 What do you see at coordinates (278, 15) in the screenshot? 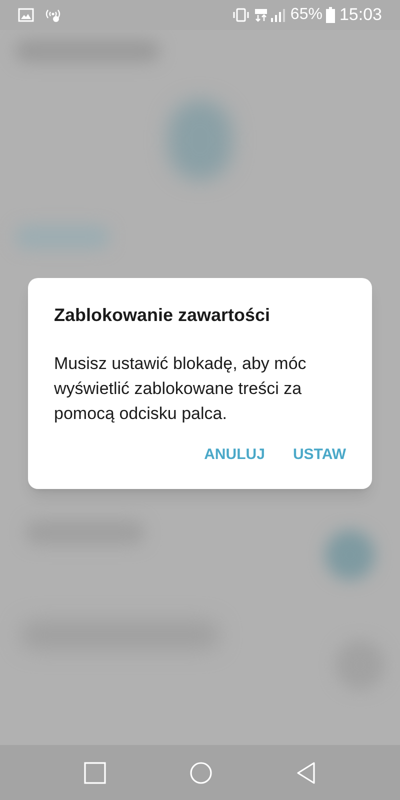
I see `signal-icon` at bounding box center [278, 15].